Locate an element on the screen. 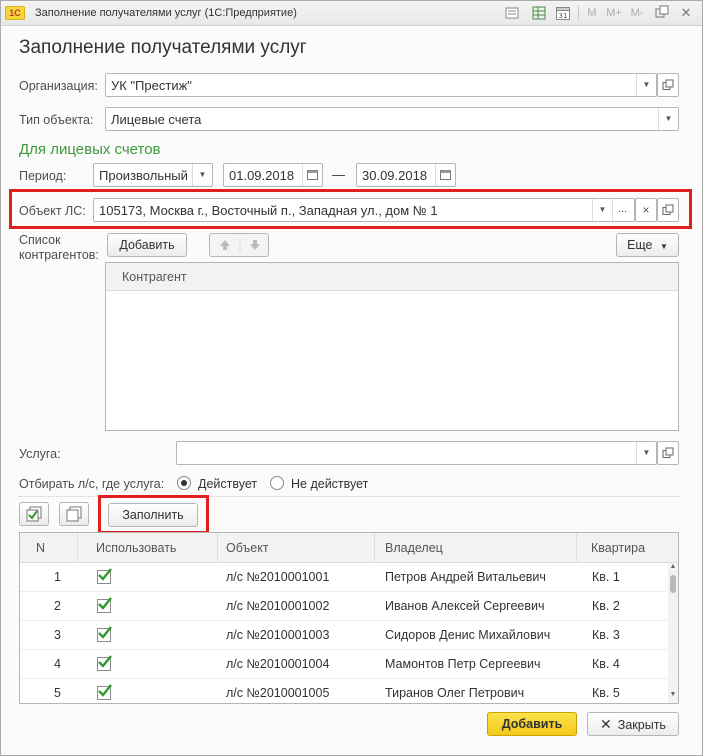 Image resolution: width=703 pixels, height=756 pixels. row-owner: Сидоров Денис Михайлович is located at coordinates (468, 635).